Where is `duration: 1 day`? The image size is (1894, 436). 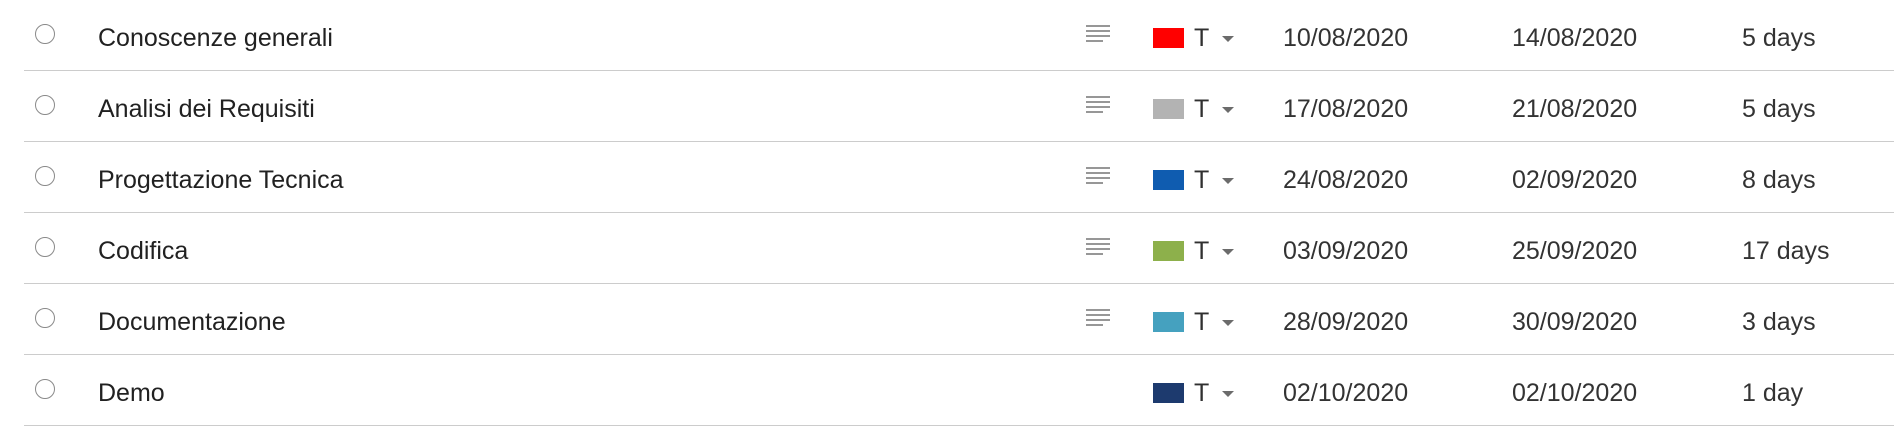 duration: 1 day is located at coordinates (1772, 390).